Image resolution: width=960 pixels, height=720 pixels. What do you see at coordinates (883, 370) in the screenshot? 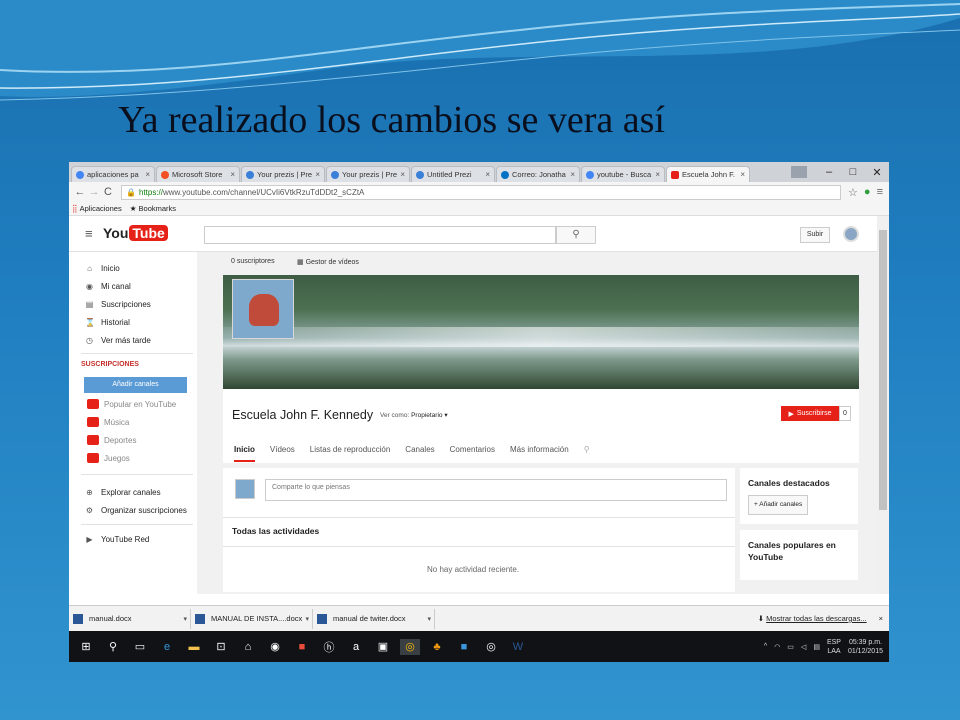
I see `scrollbar-thumb` at bounding box center [883, 370].